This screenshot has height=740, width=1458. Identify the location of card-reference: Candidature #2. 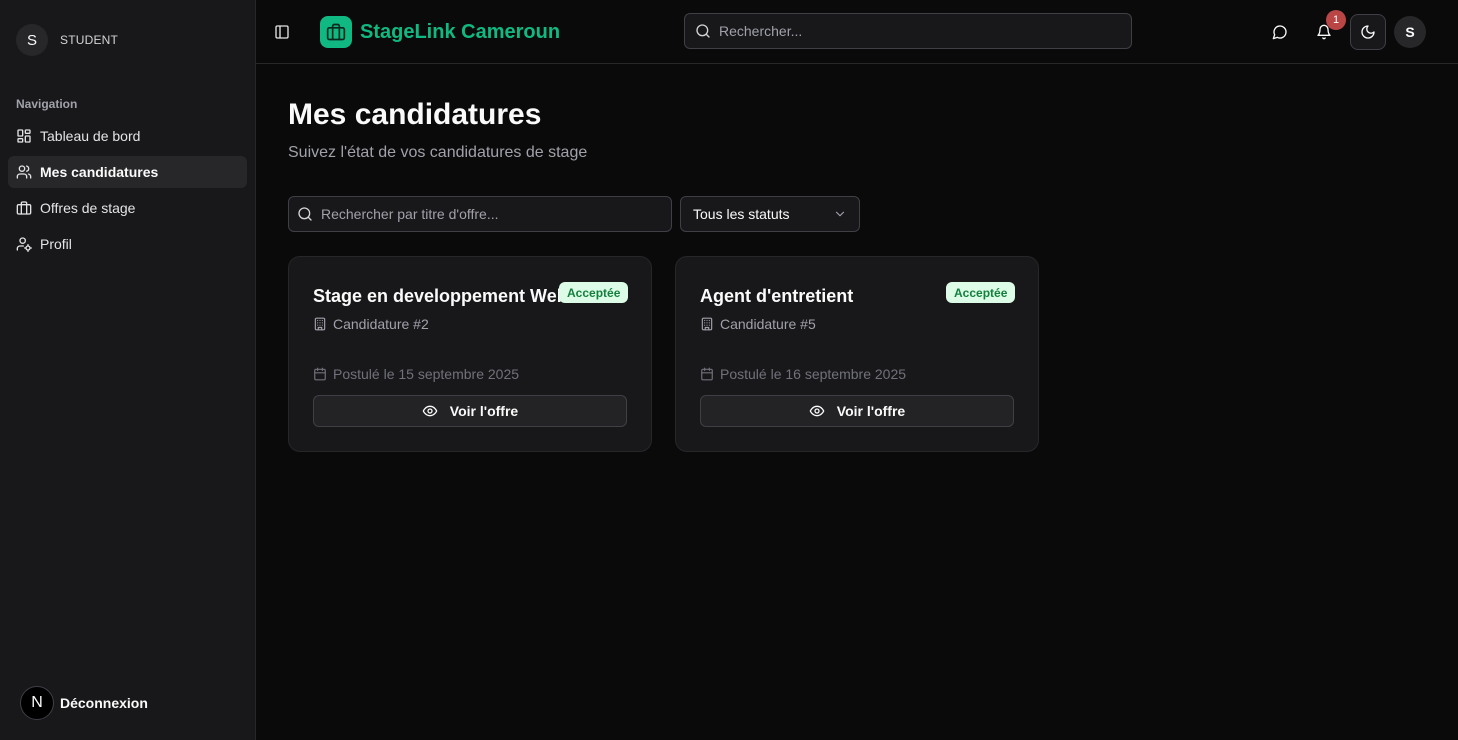
(371, 324).